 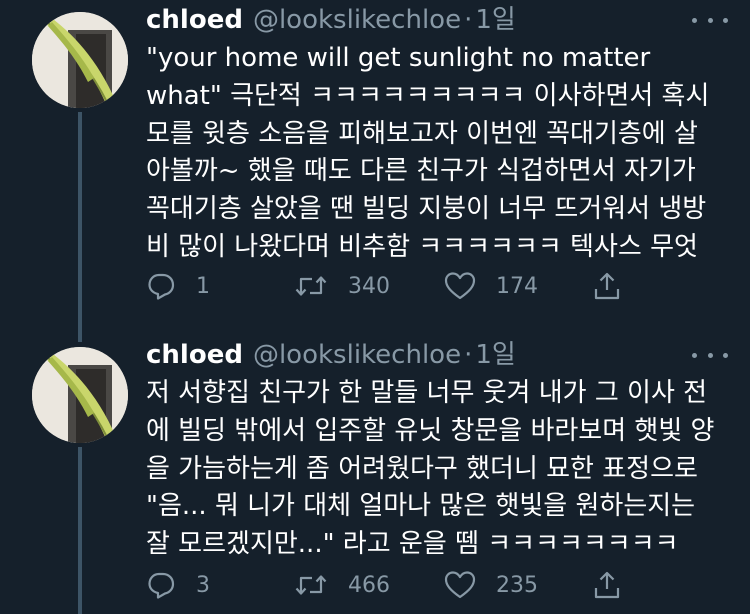 I want to click on tweet-text-line: 모를 윗층 소음을 피해보고자 이번엔 꼭대기층에 살, so click(x=422, y=133).